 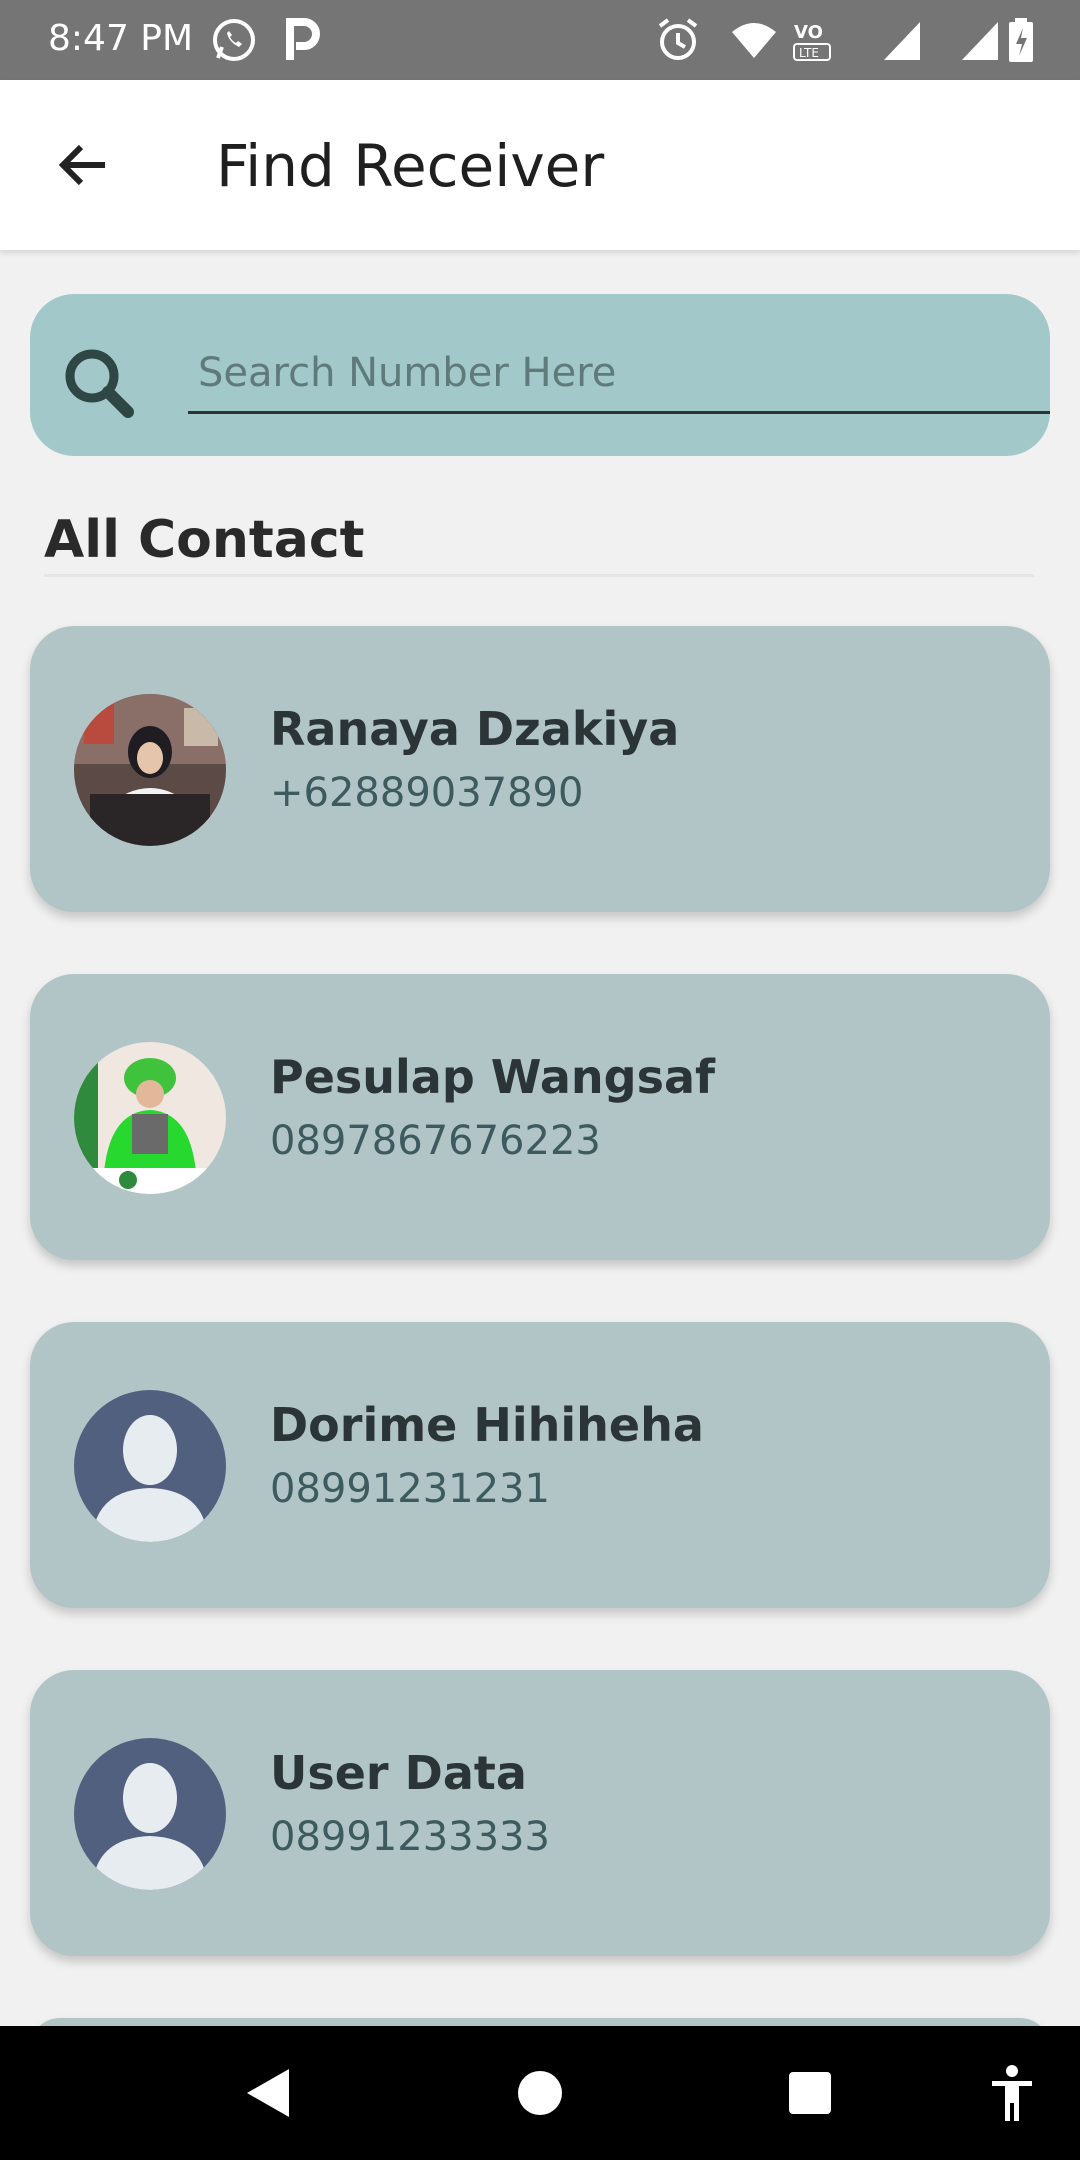 I want to click on app-bar: Find Receiver, so click(x=540, y=165).